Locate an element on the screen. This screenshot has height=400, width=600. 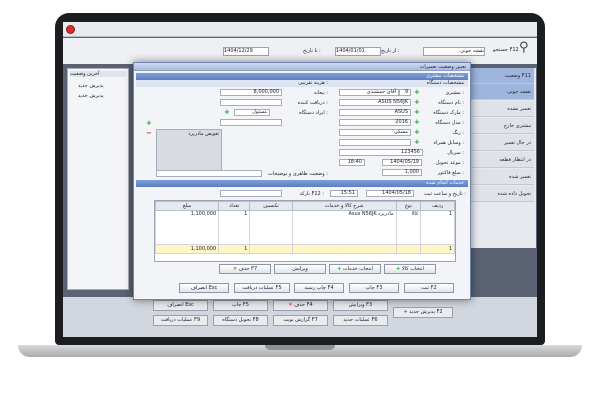
delivery-button: تحویل دستگاه F8 is located at coordinates (240, 320).